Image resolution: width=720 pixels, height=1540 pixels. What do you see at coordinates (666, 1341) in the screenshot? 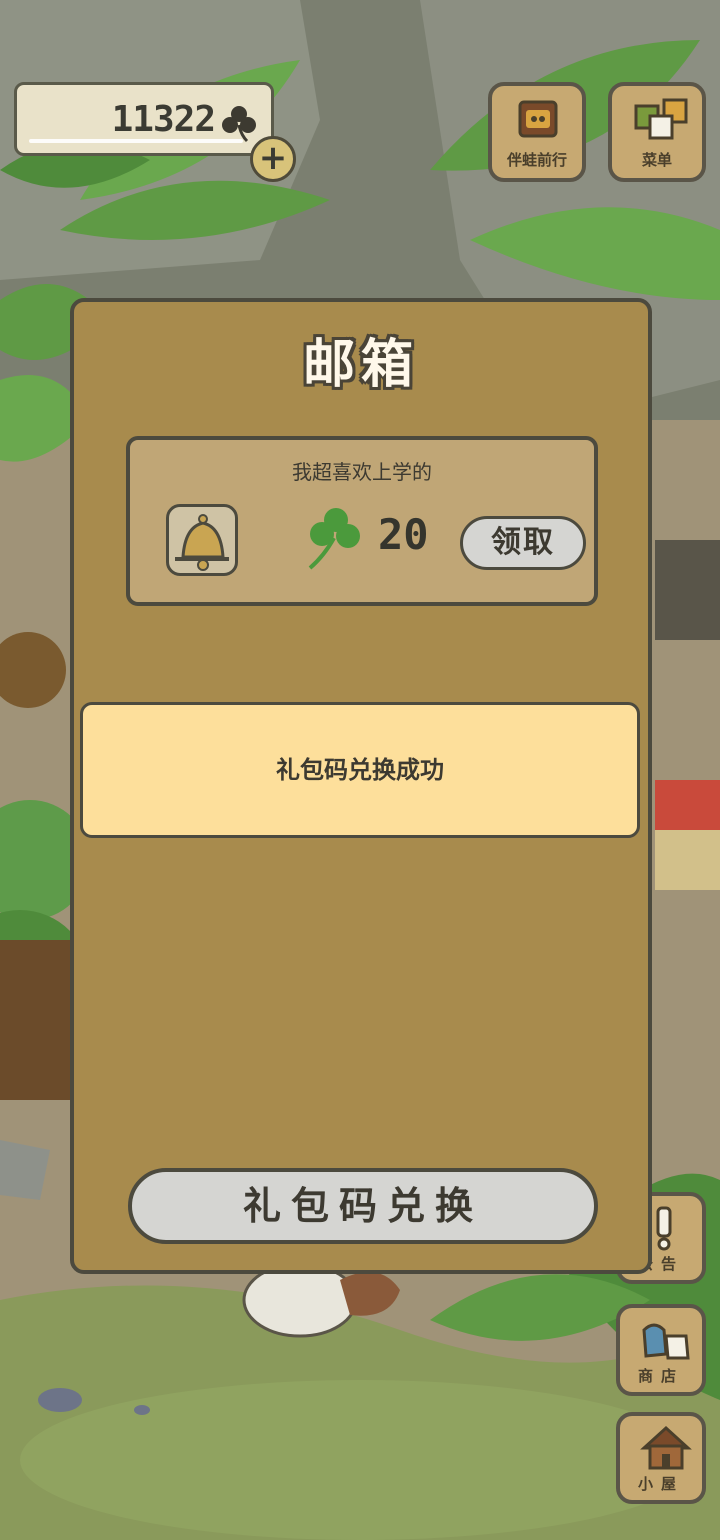
I see `shop-bags-icon` at bounding box center [666, 1341].